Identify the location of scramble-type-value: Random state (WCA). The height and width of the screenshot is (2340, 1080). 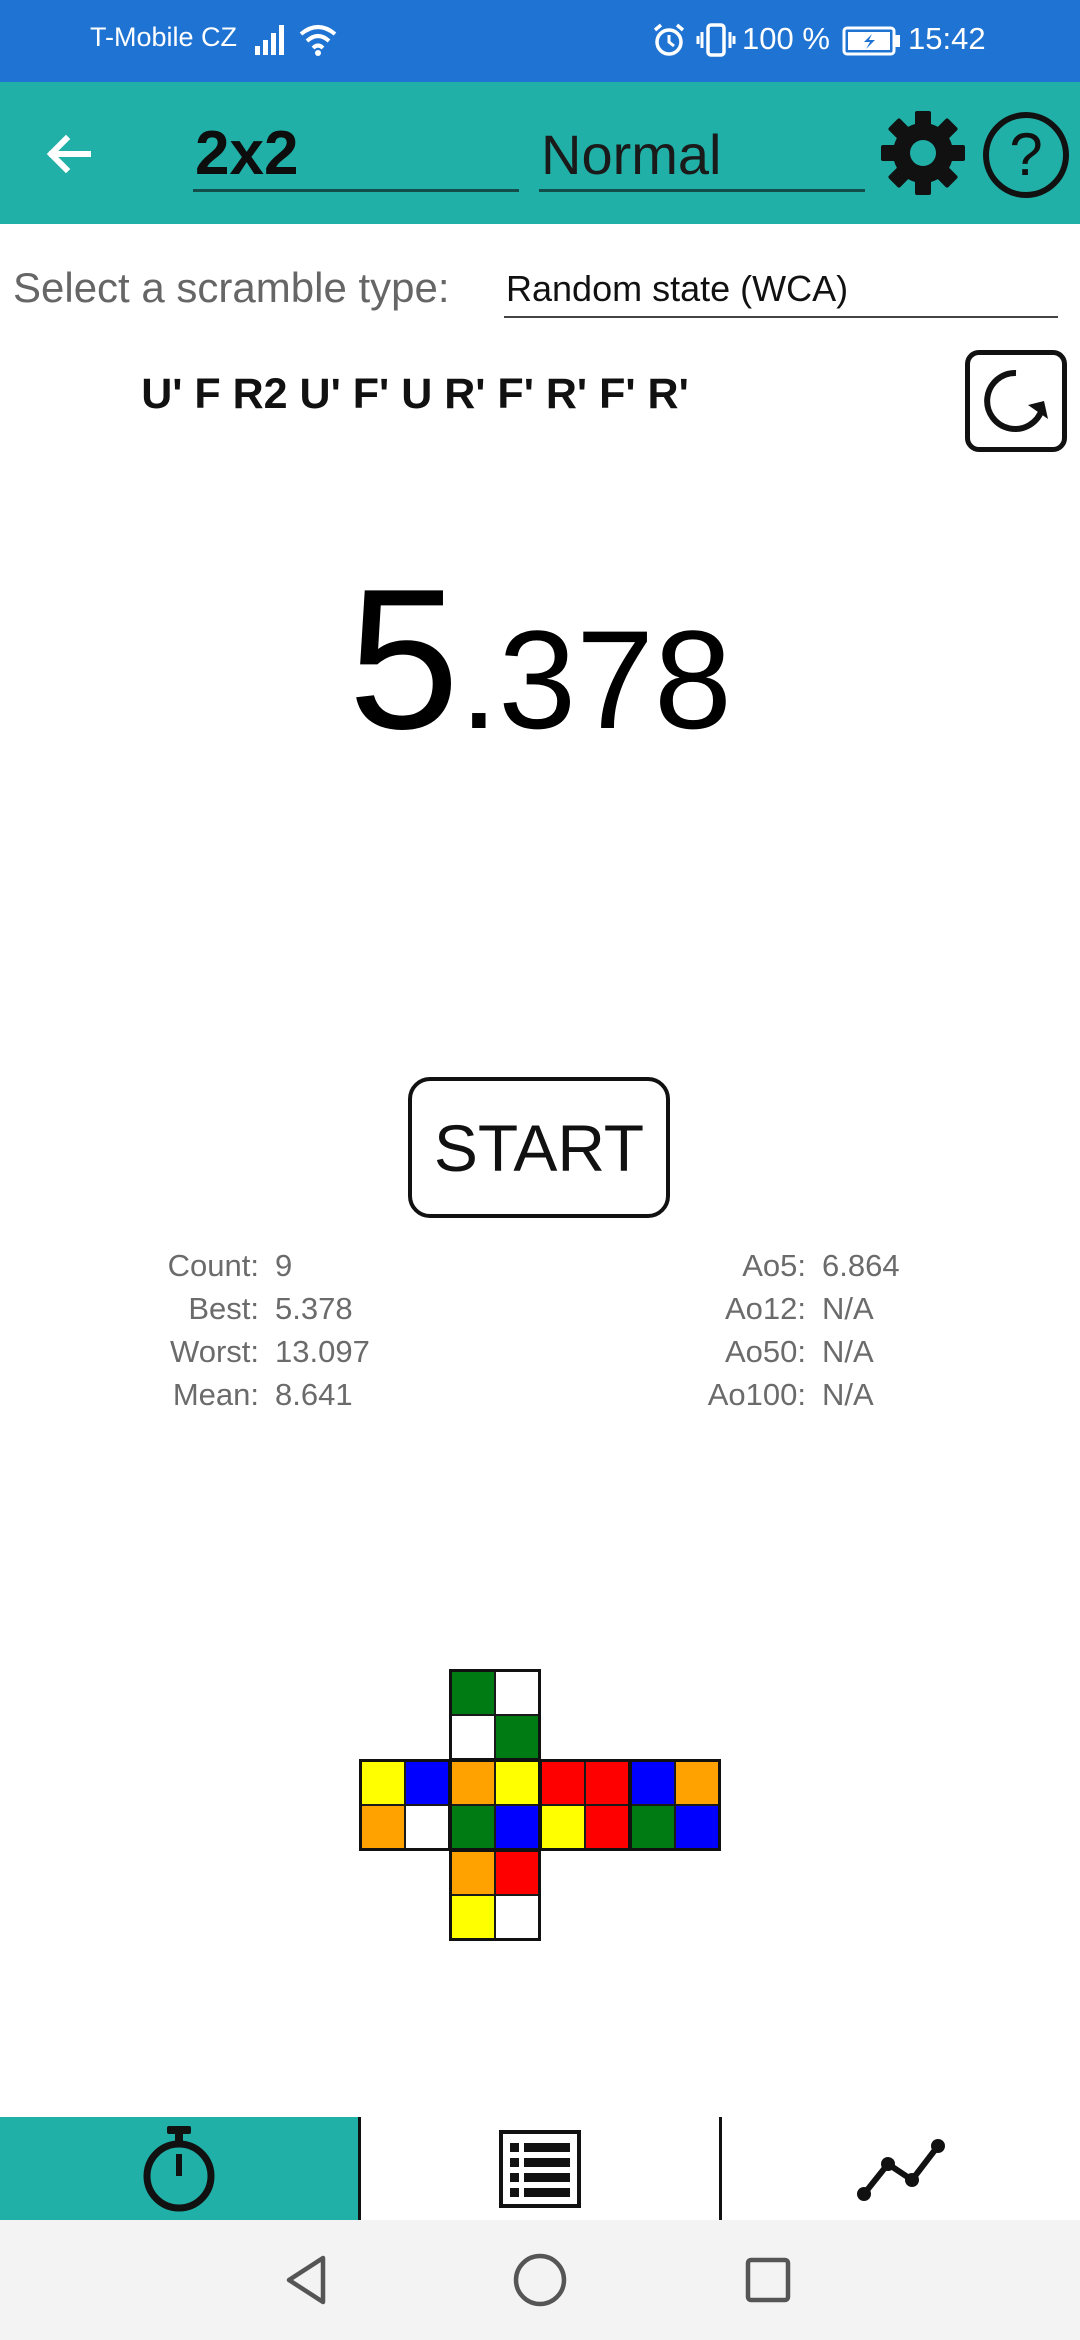
(677, 288).